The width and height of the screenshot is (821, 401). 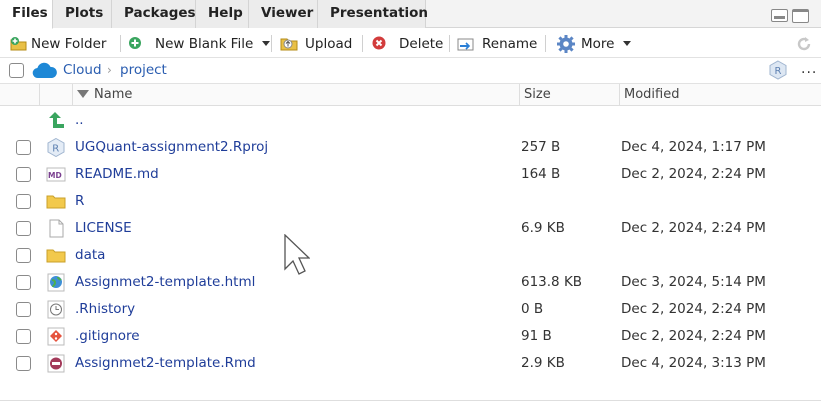 What do you see at coordinates (90, 255) in the screenshot?
I see `file-name-link: data` at bounding box center [90, 255].